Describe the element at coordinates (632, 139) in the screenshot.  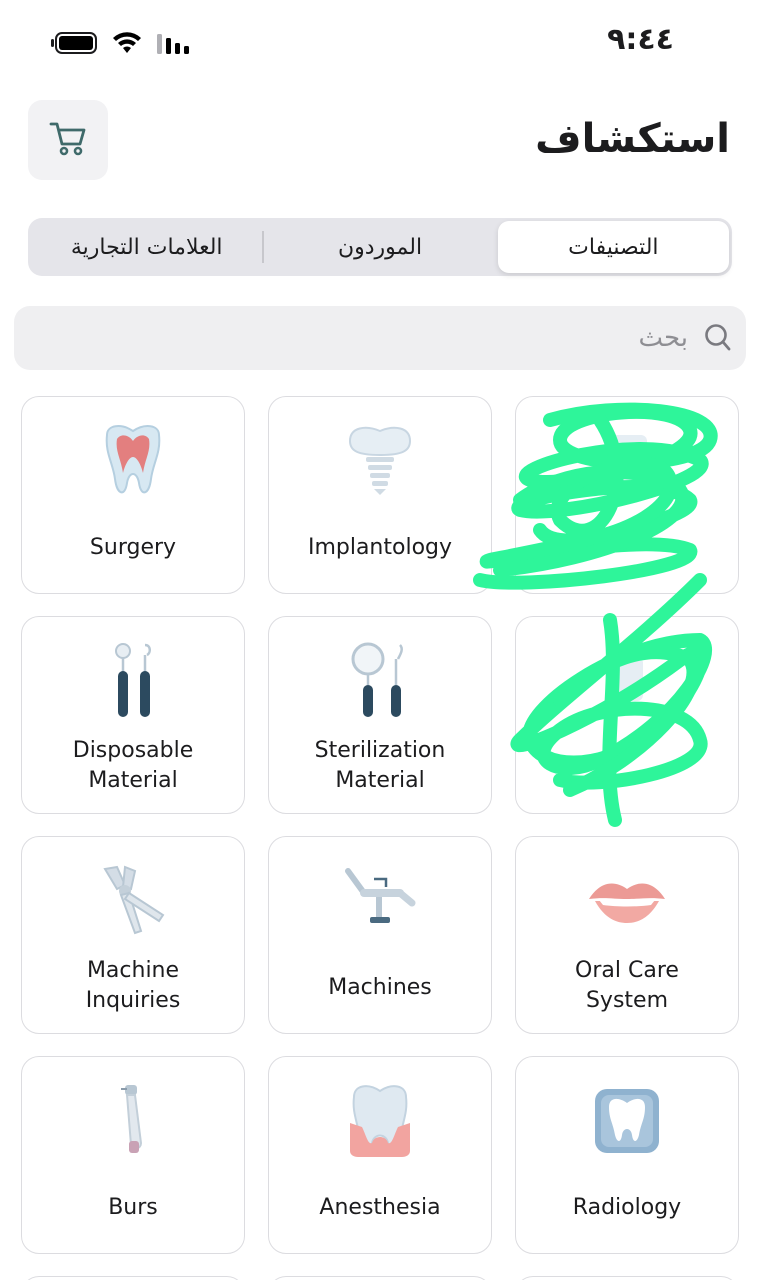
I see `page-title: استكشاف` at that location.